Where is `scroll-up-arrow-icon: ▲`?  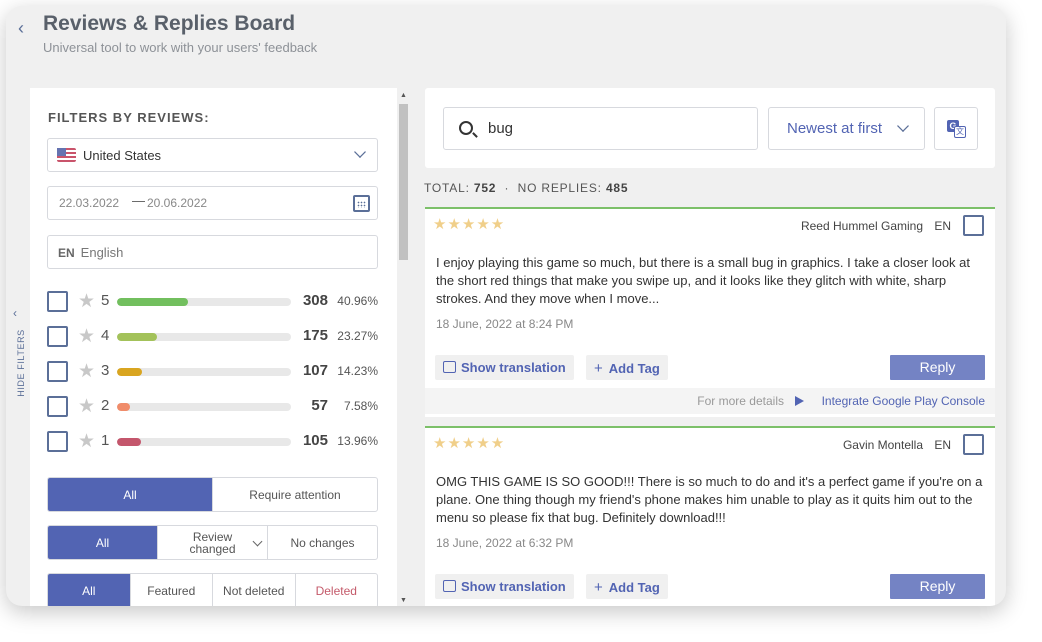
scroll-up-arrow-icon: ▲ is located at coordinates (403, 95).